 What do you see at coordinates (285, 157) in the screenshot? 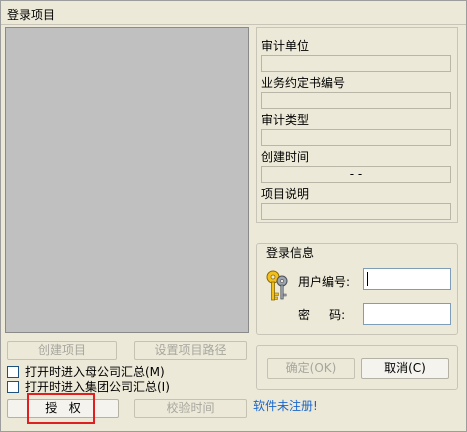
I see `created-time-label: 创建时间` at bounding box center [285, 157].